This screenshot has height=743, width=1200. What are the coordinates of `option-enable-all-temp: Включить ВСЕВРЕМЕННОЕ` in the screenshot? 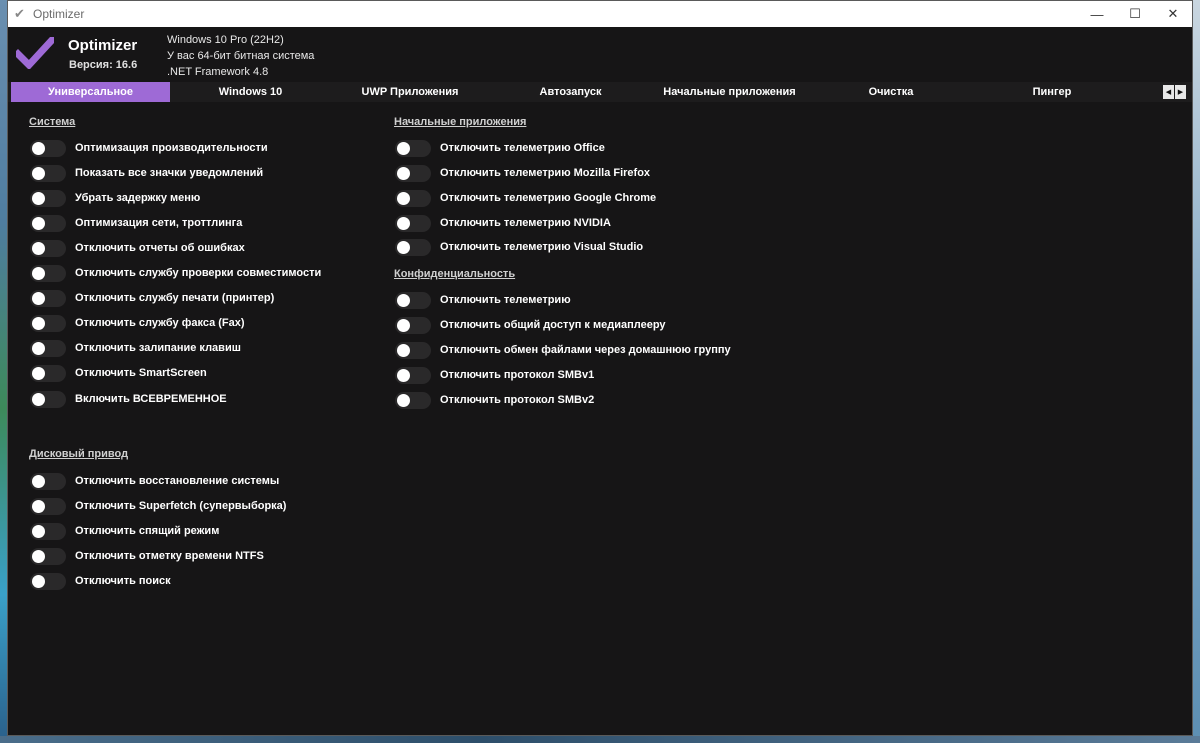 It's located at (128, 399).